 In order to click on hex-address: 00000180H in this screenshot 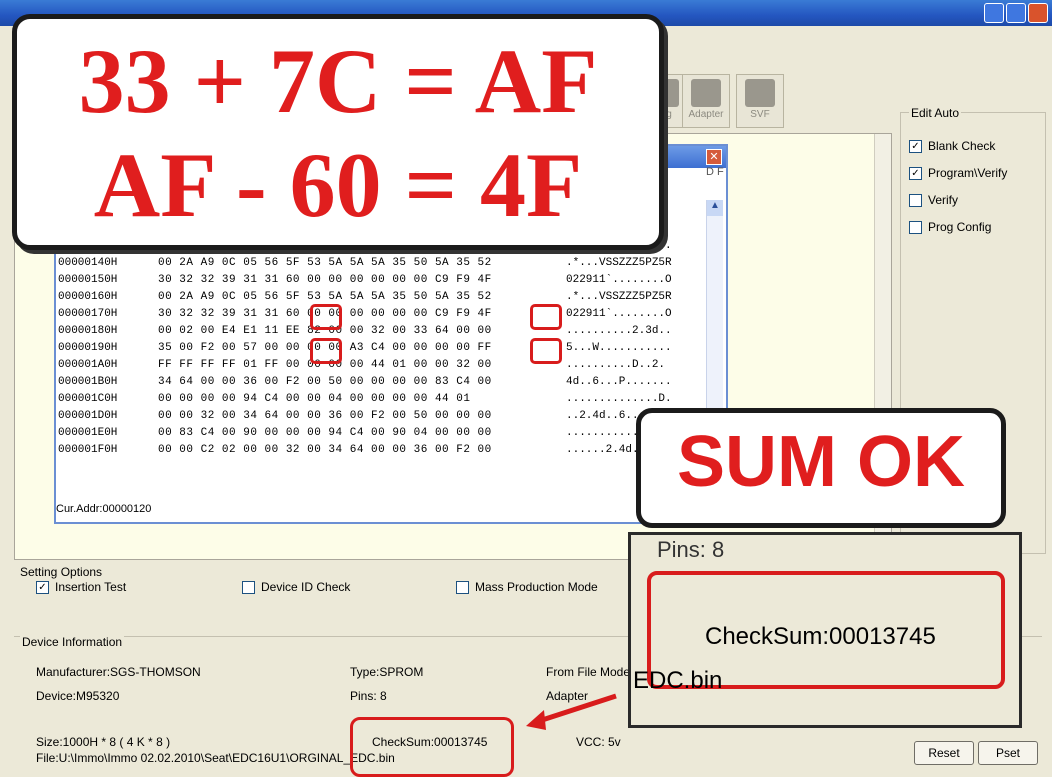, I will do `click(88, 331)`.